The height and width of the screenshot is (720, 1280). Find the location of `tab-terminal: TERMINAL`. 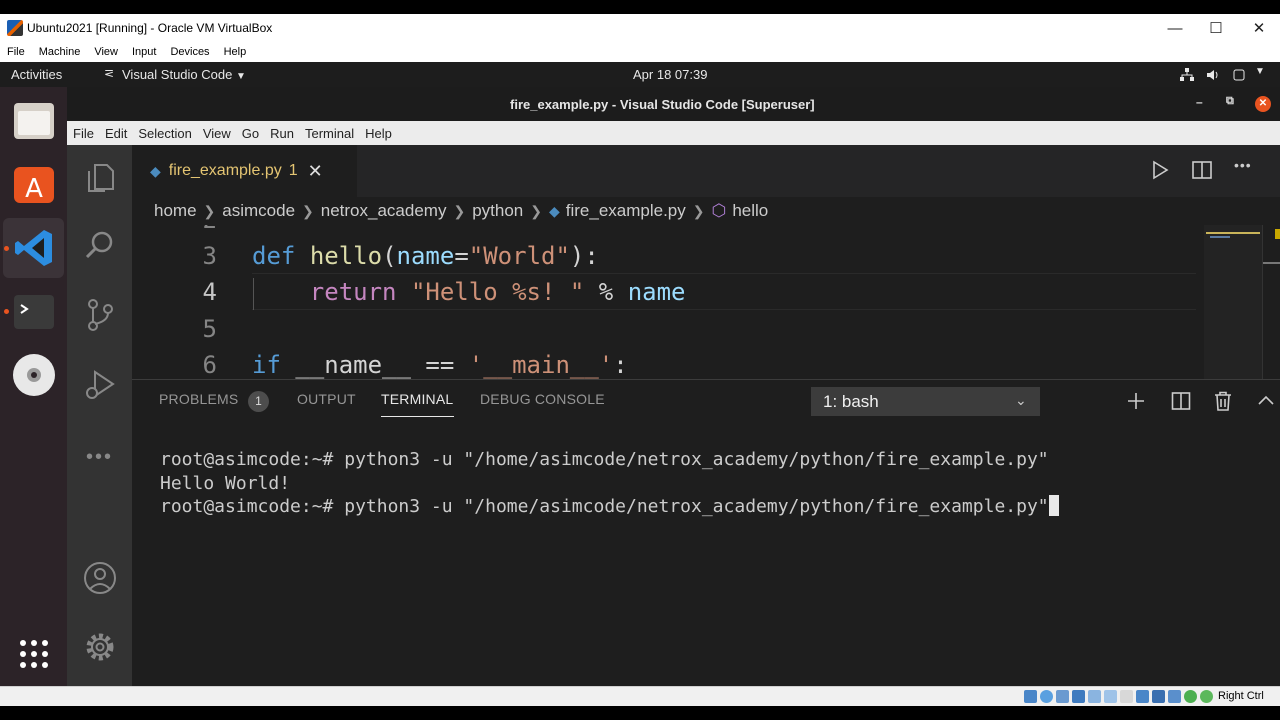

tab-terminal: TERMINAL is located at coordinates (417, 399).